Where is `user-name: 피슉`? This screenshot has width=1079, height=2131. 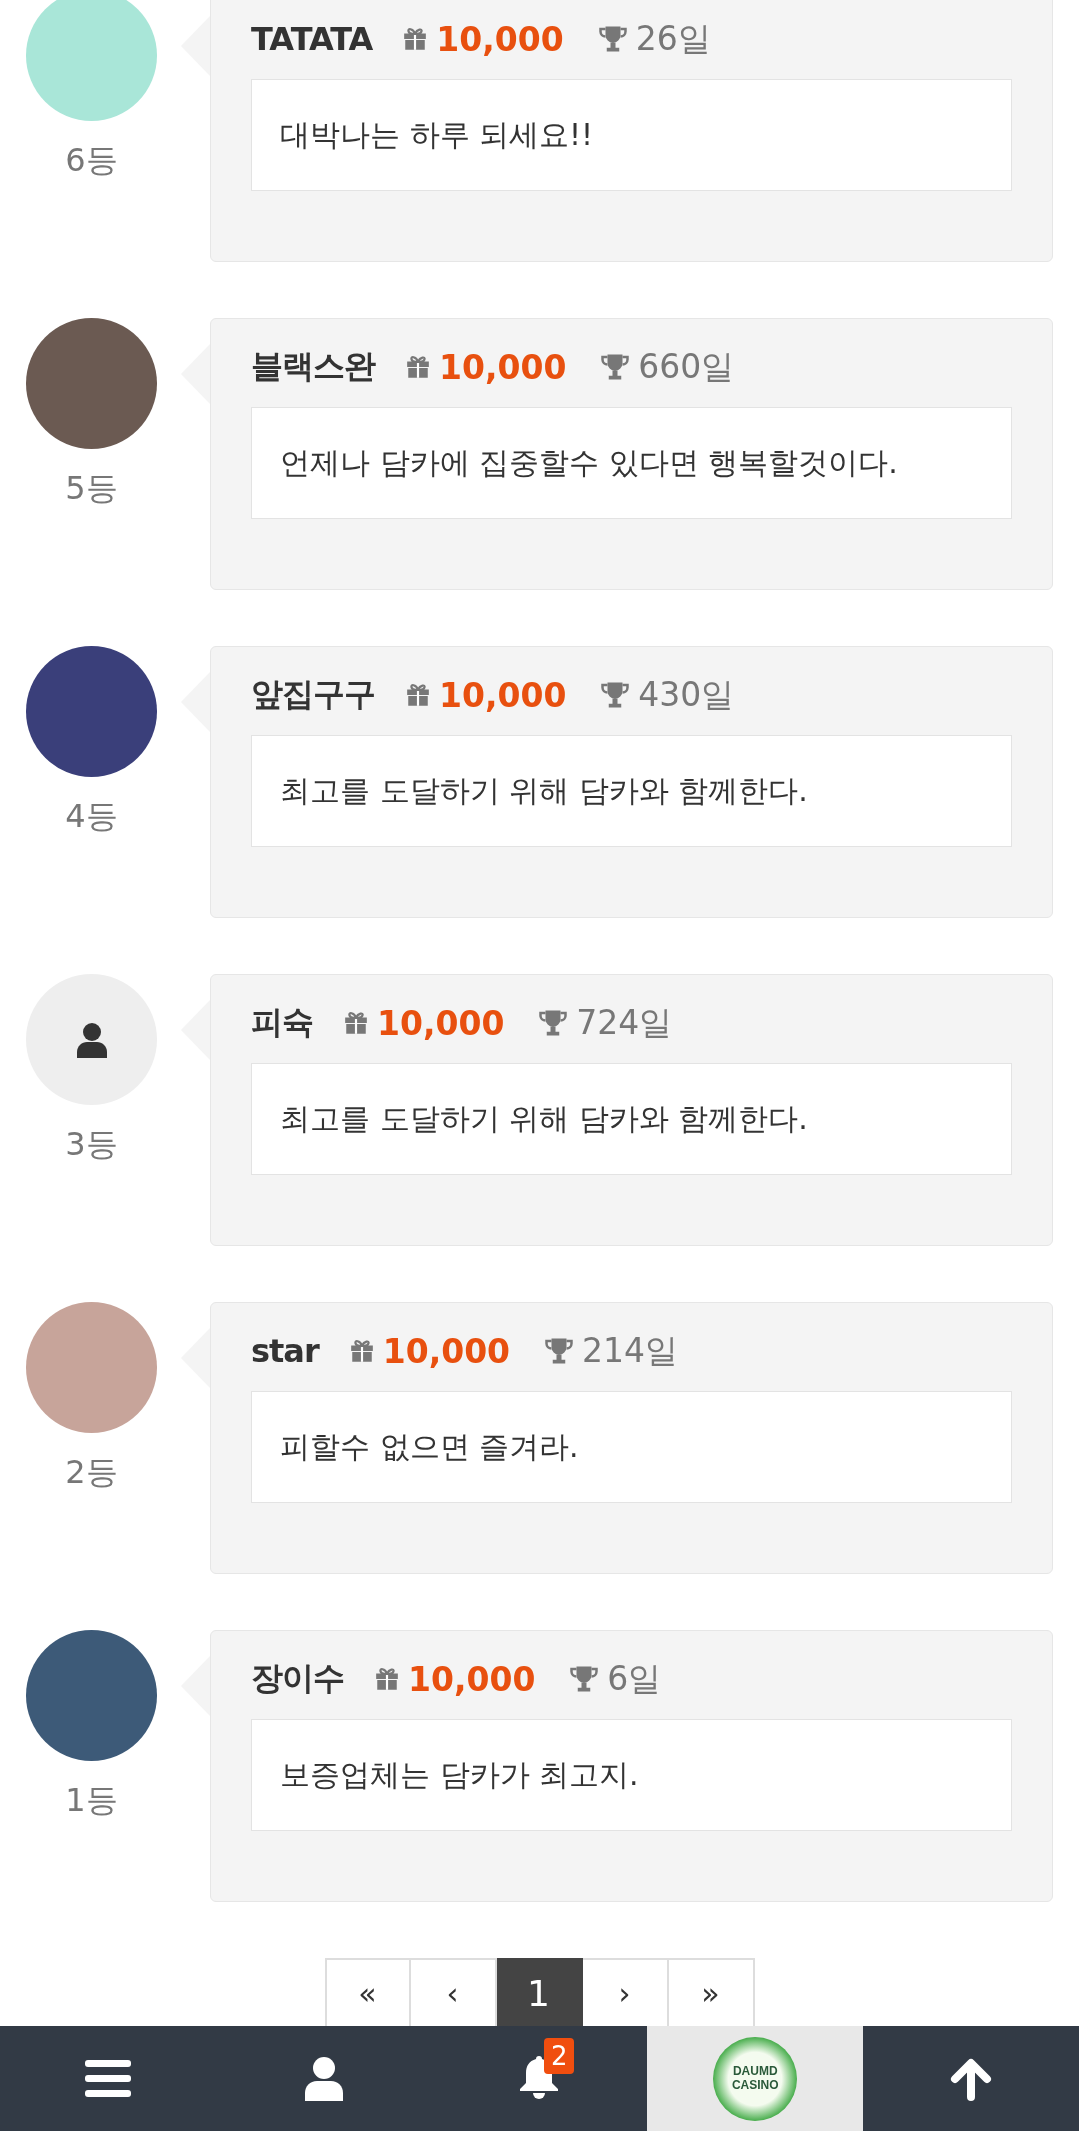 user-name: 피슉 is located at coordinates (282, 1022).